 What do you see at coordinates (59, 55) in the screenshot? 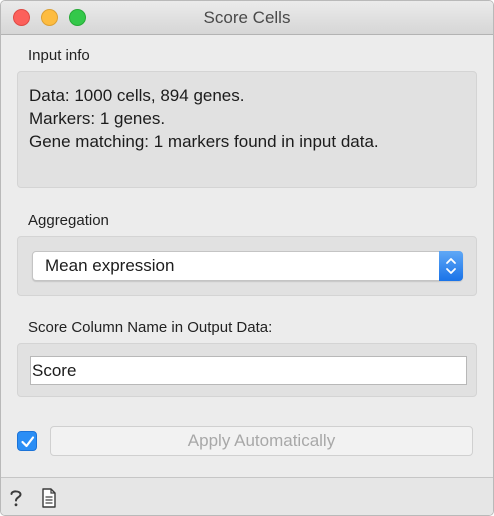
I see `input-info-label: Input info` at bounding box center [59, 55].